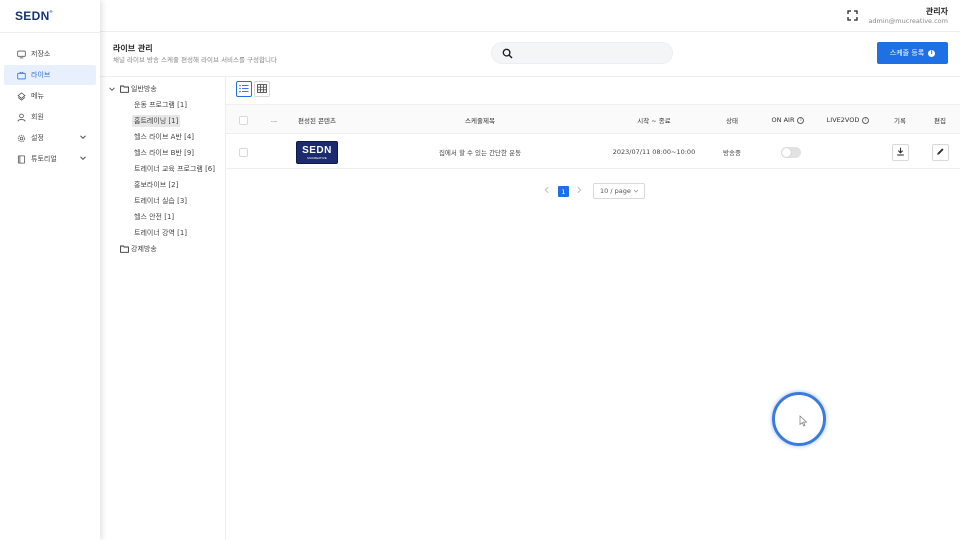 The image size is (960, 540). I want to click on cursor-icon, so click(803, 421).